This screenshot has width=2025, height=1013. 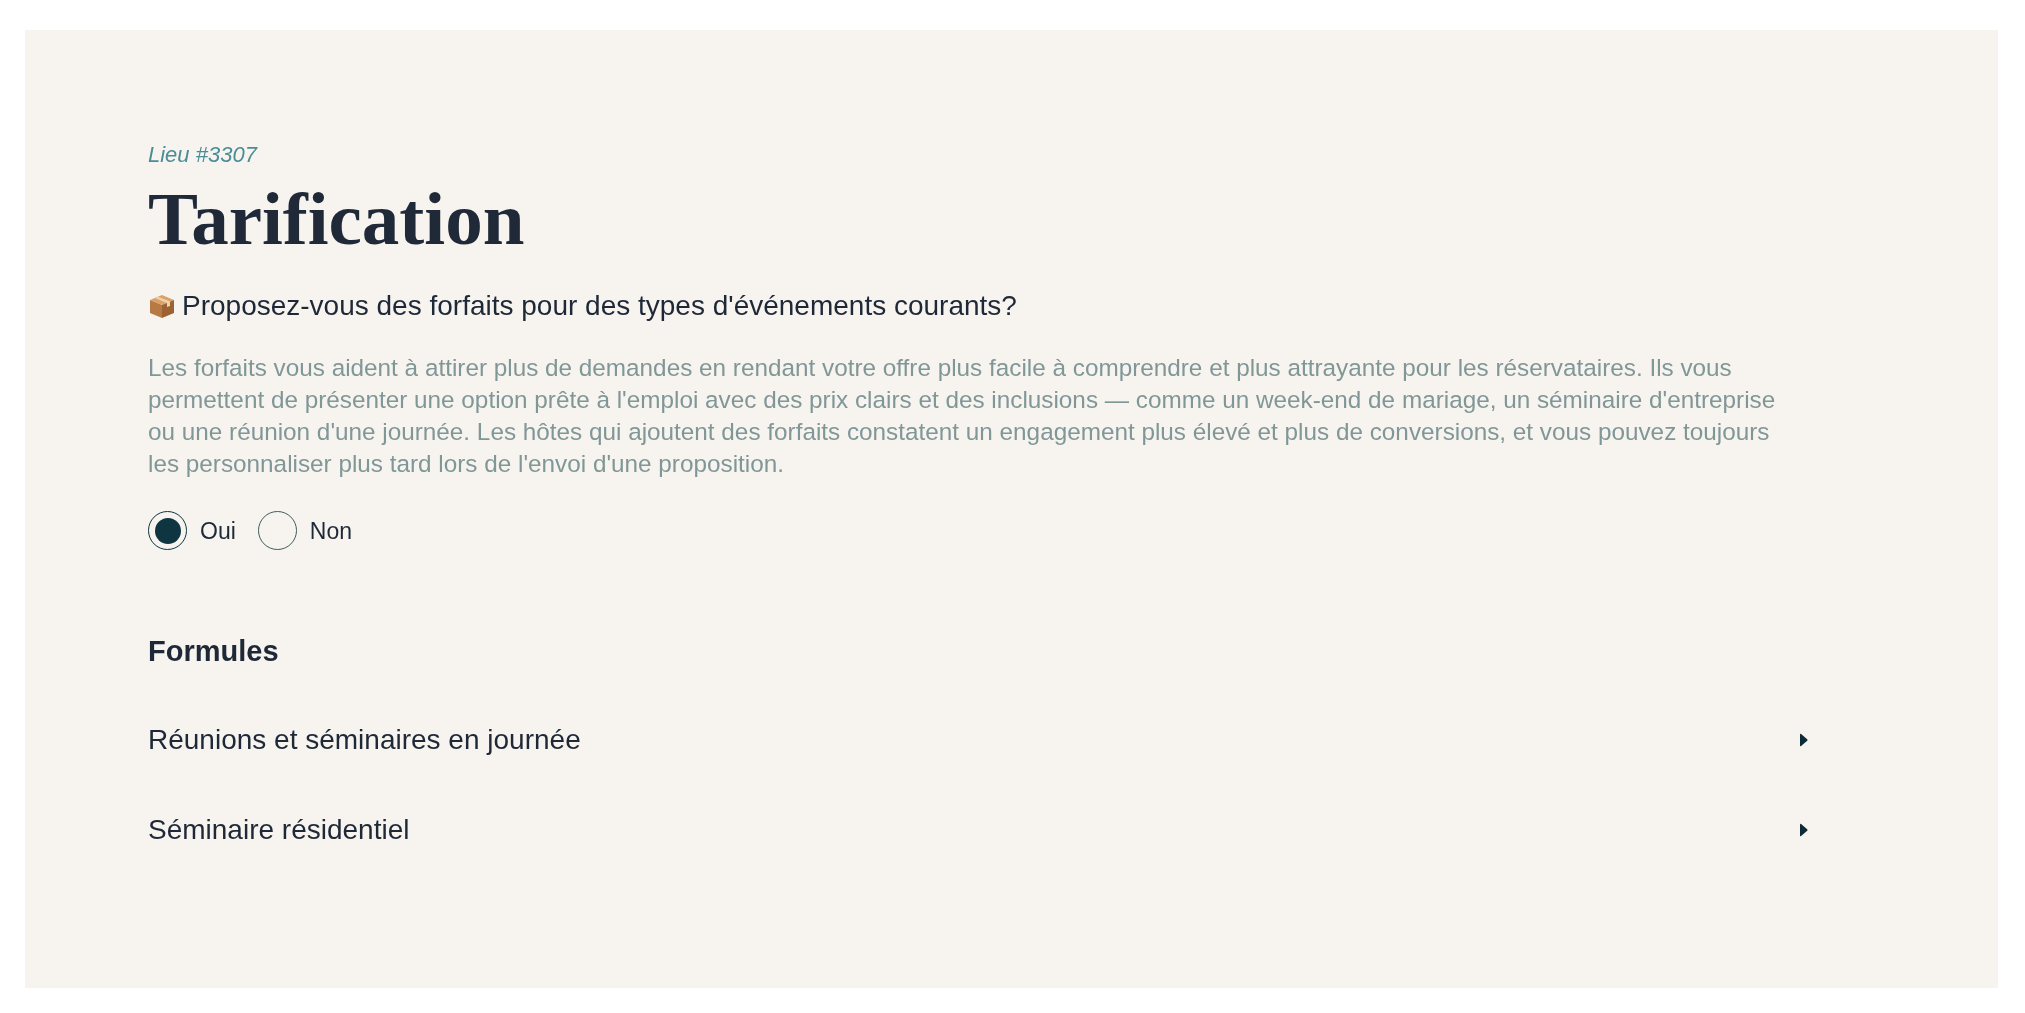 I want to click on package-row: Séminaire résidentiel, so click(x=979, y=830).